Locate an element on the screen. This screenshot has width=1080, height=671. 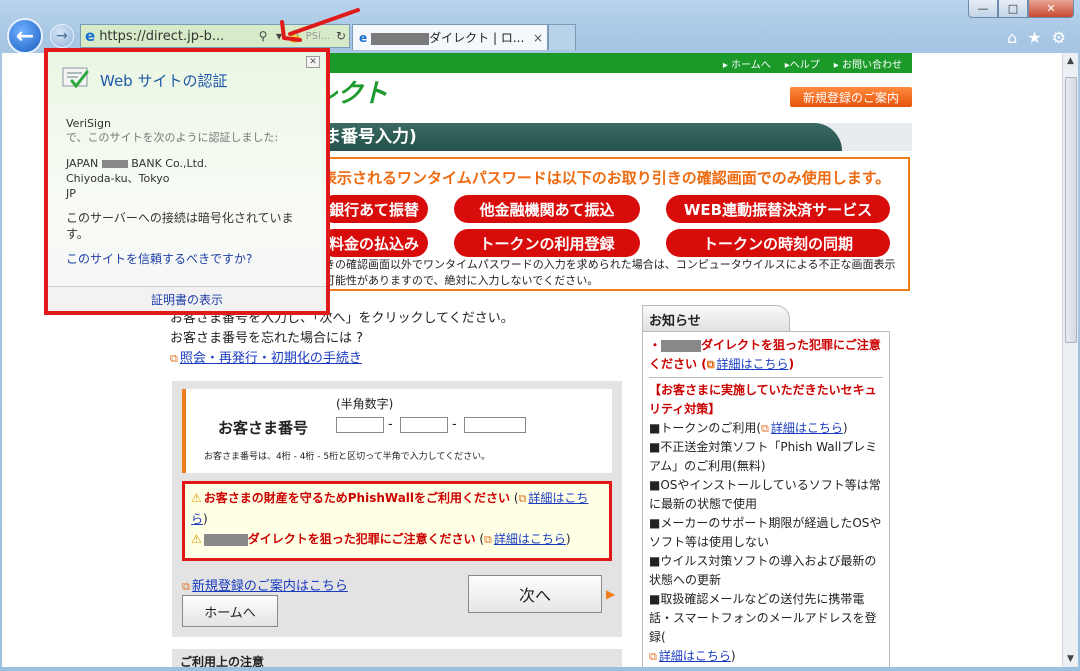
input-hint: (半角数字) is located at coordinates (365, 404).